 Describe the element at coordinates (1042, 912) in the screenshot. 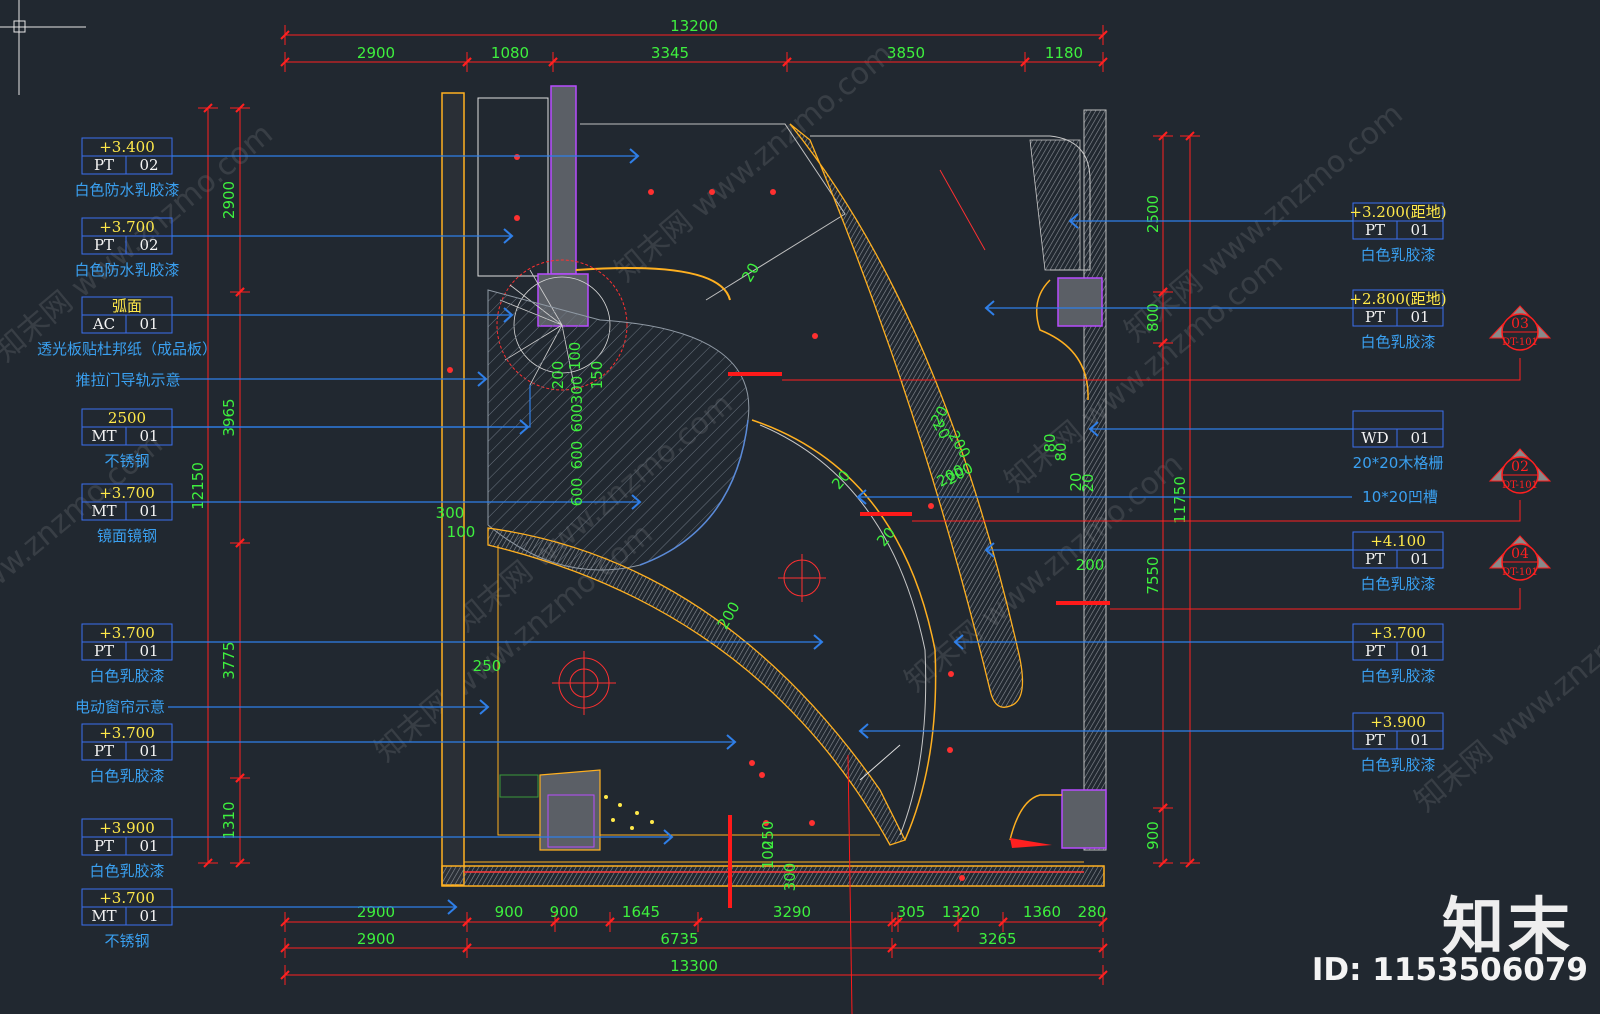

I see `dim-bottom-segment: 1360` at that location.